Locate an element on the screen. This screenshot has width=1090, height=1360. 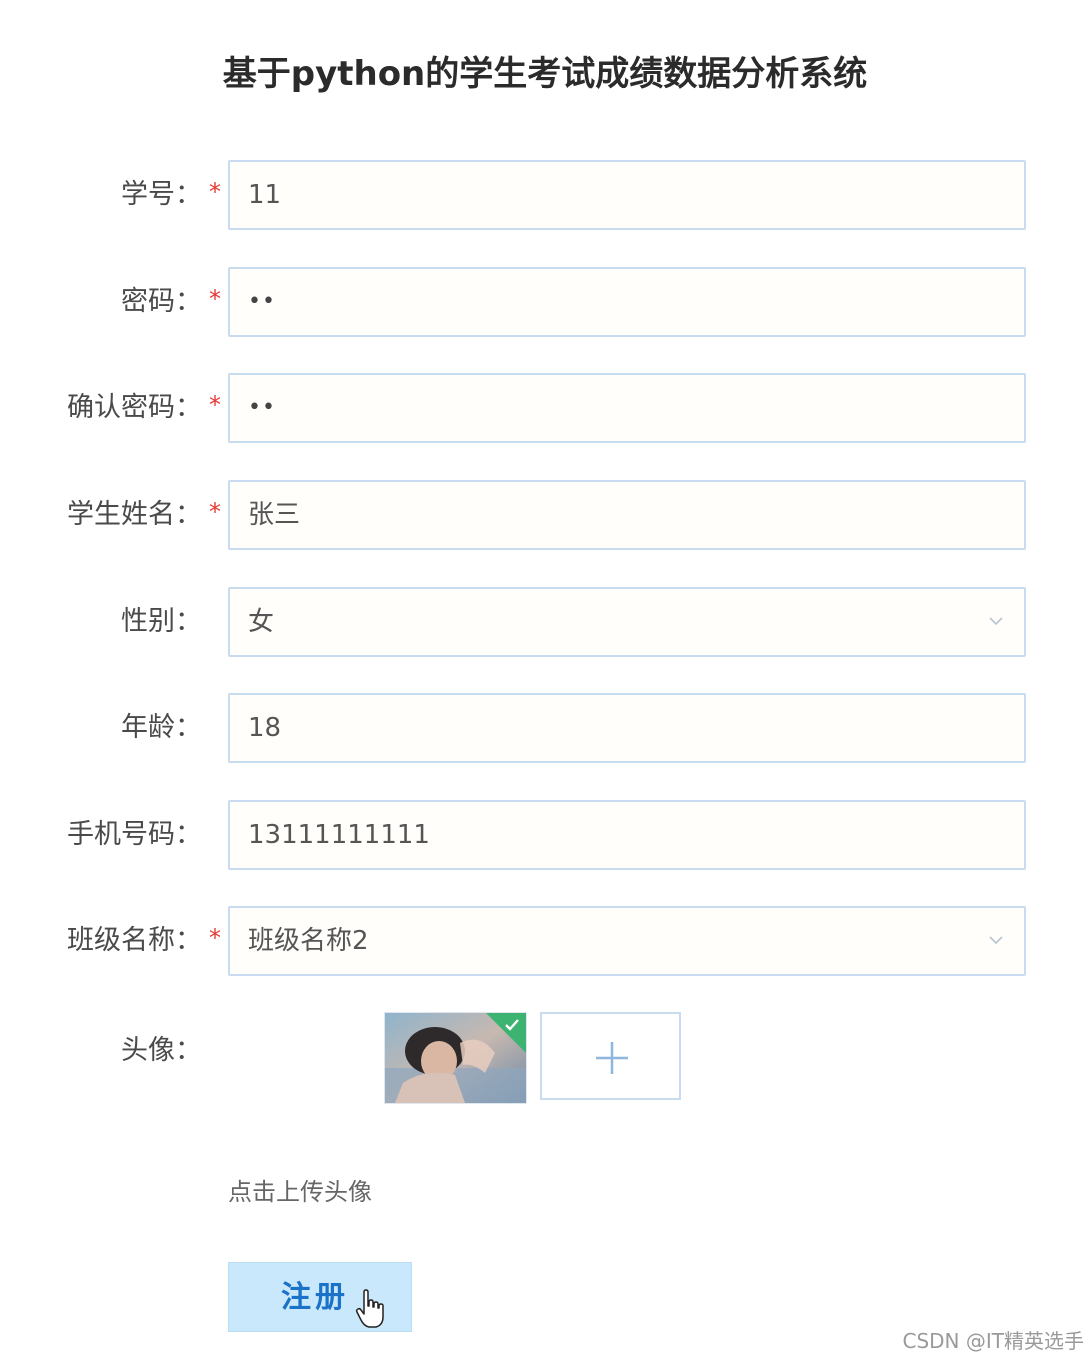
student-id-input: 11 is located at coordinates (627, 195).